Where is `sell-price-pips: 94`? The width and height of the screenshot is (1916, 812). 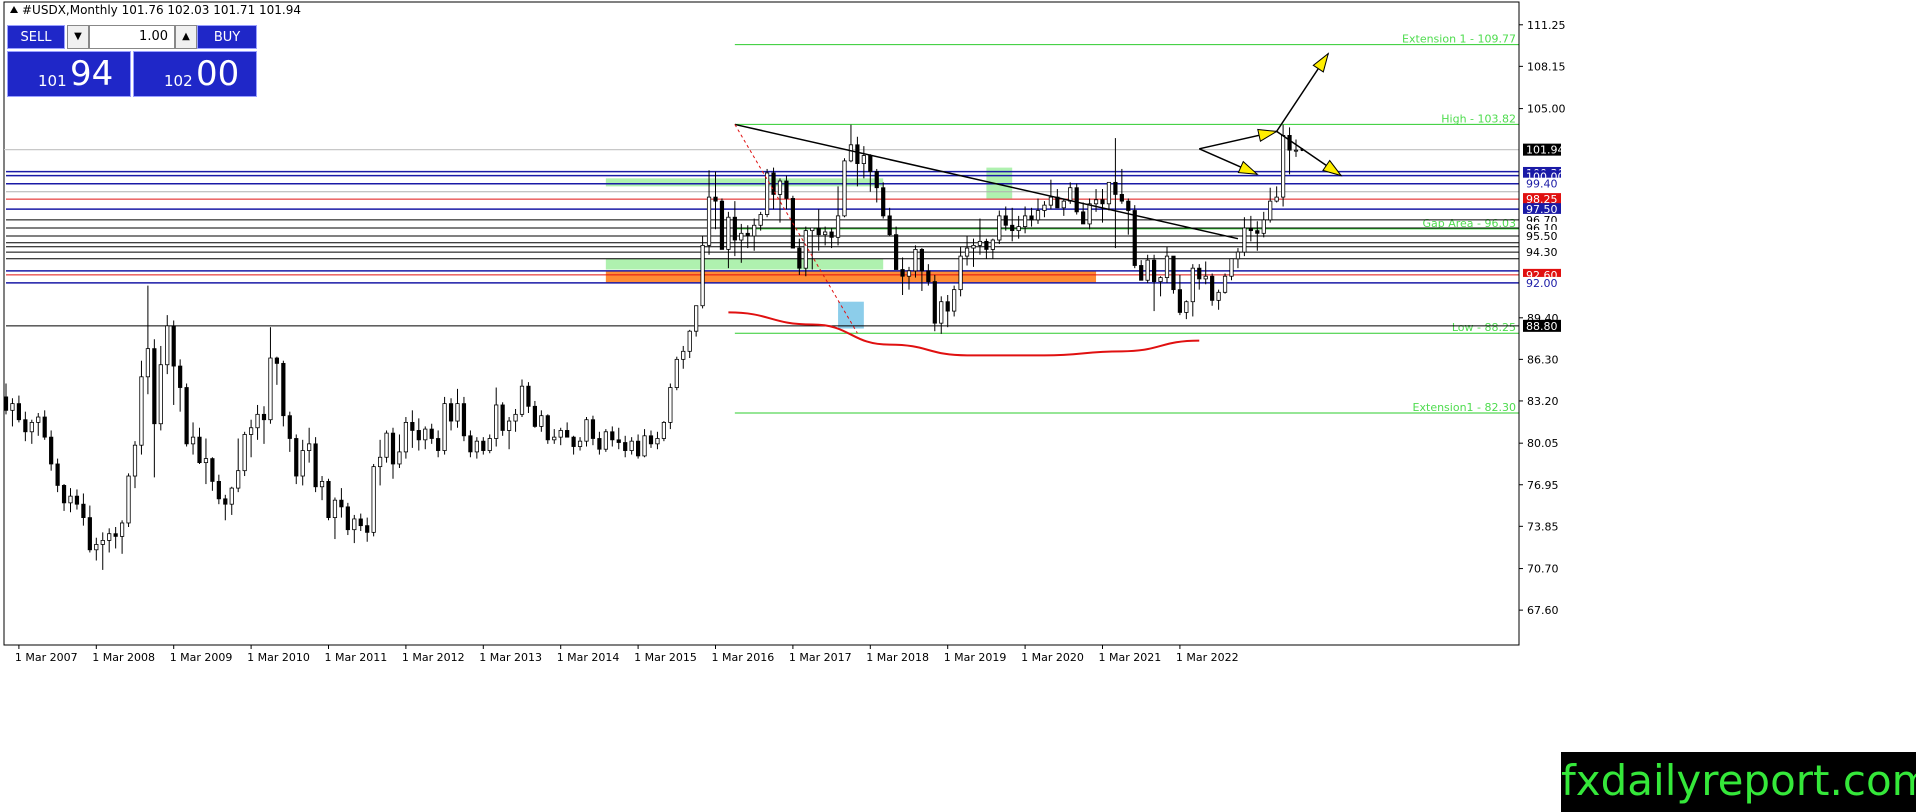
sell-price-pips: 94 is located at coordinates (92, 74).